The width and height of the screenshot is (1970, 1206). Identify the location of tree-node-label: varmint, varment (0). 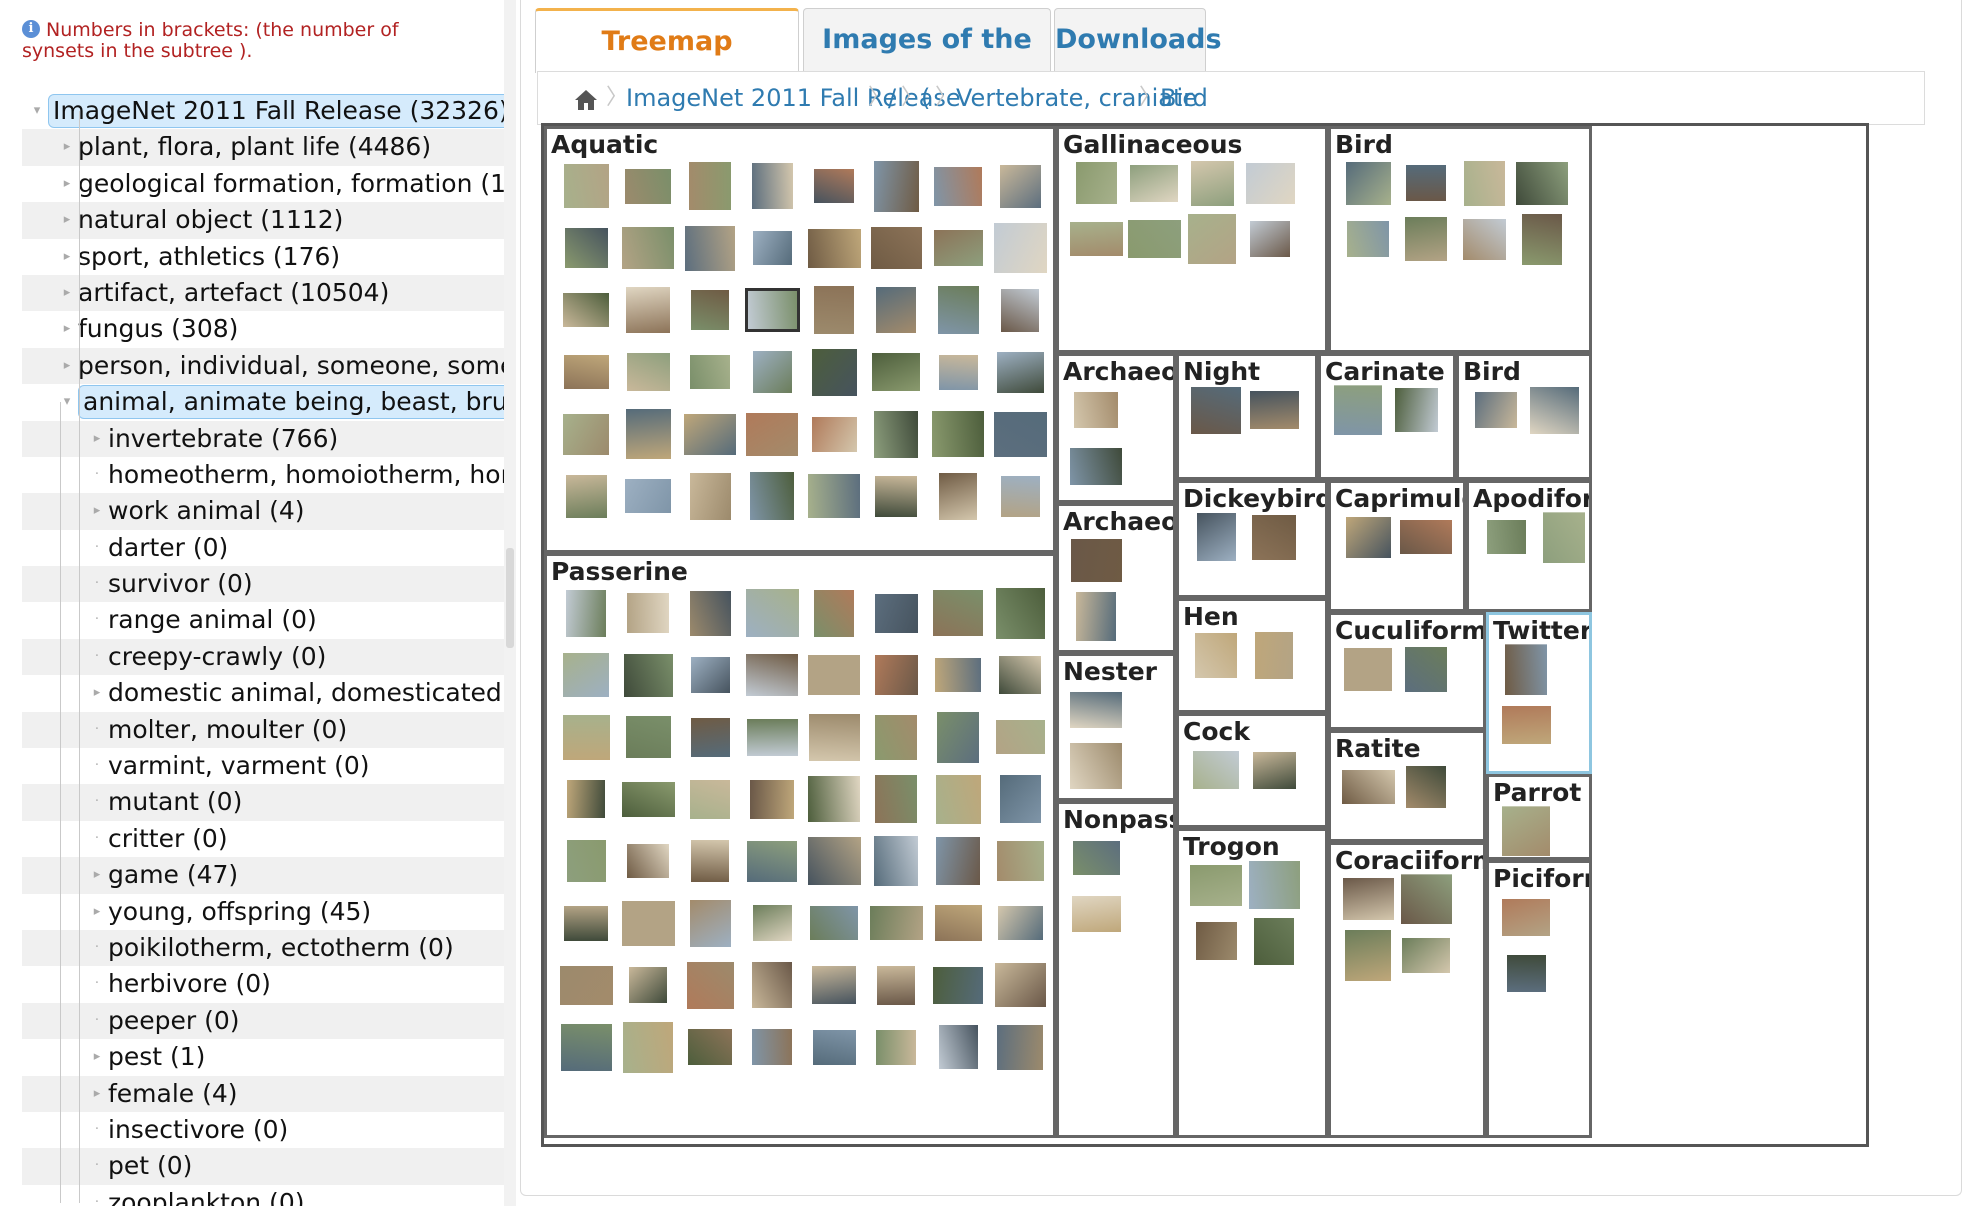
(239, 766).